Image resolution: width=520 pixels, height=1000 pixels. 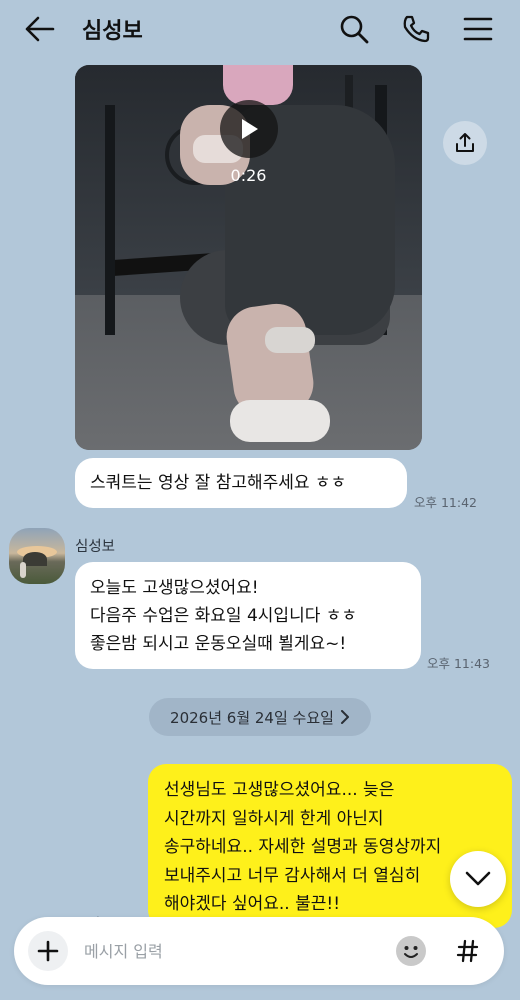 I want to click on video-scene-towel, so click(x=258, y=85).